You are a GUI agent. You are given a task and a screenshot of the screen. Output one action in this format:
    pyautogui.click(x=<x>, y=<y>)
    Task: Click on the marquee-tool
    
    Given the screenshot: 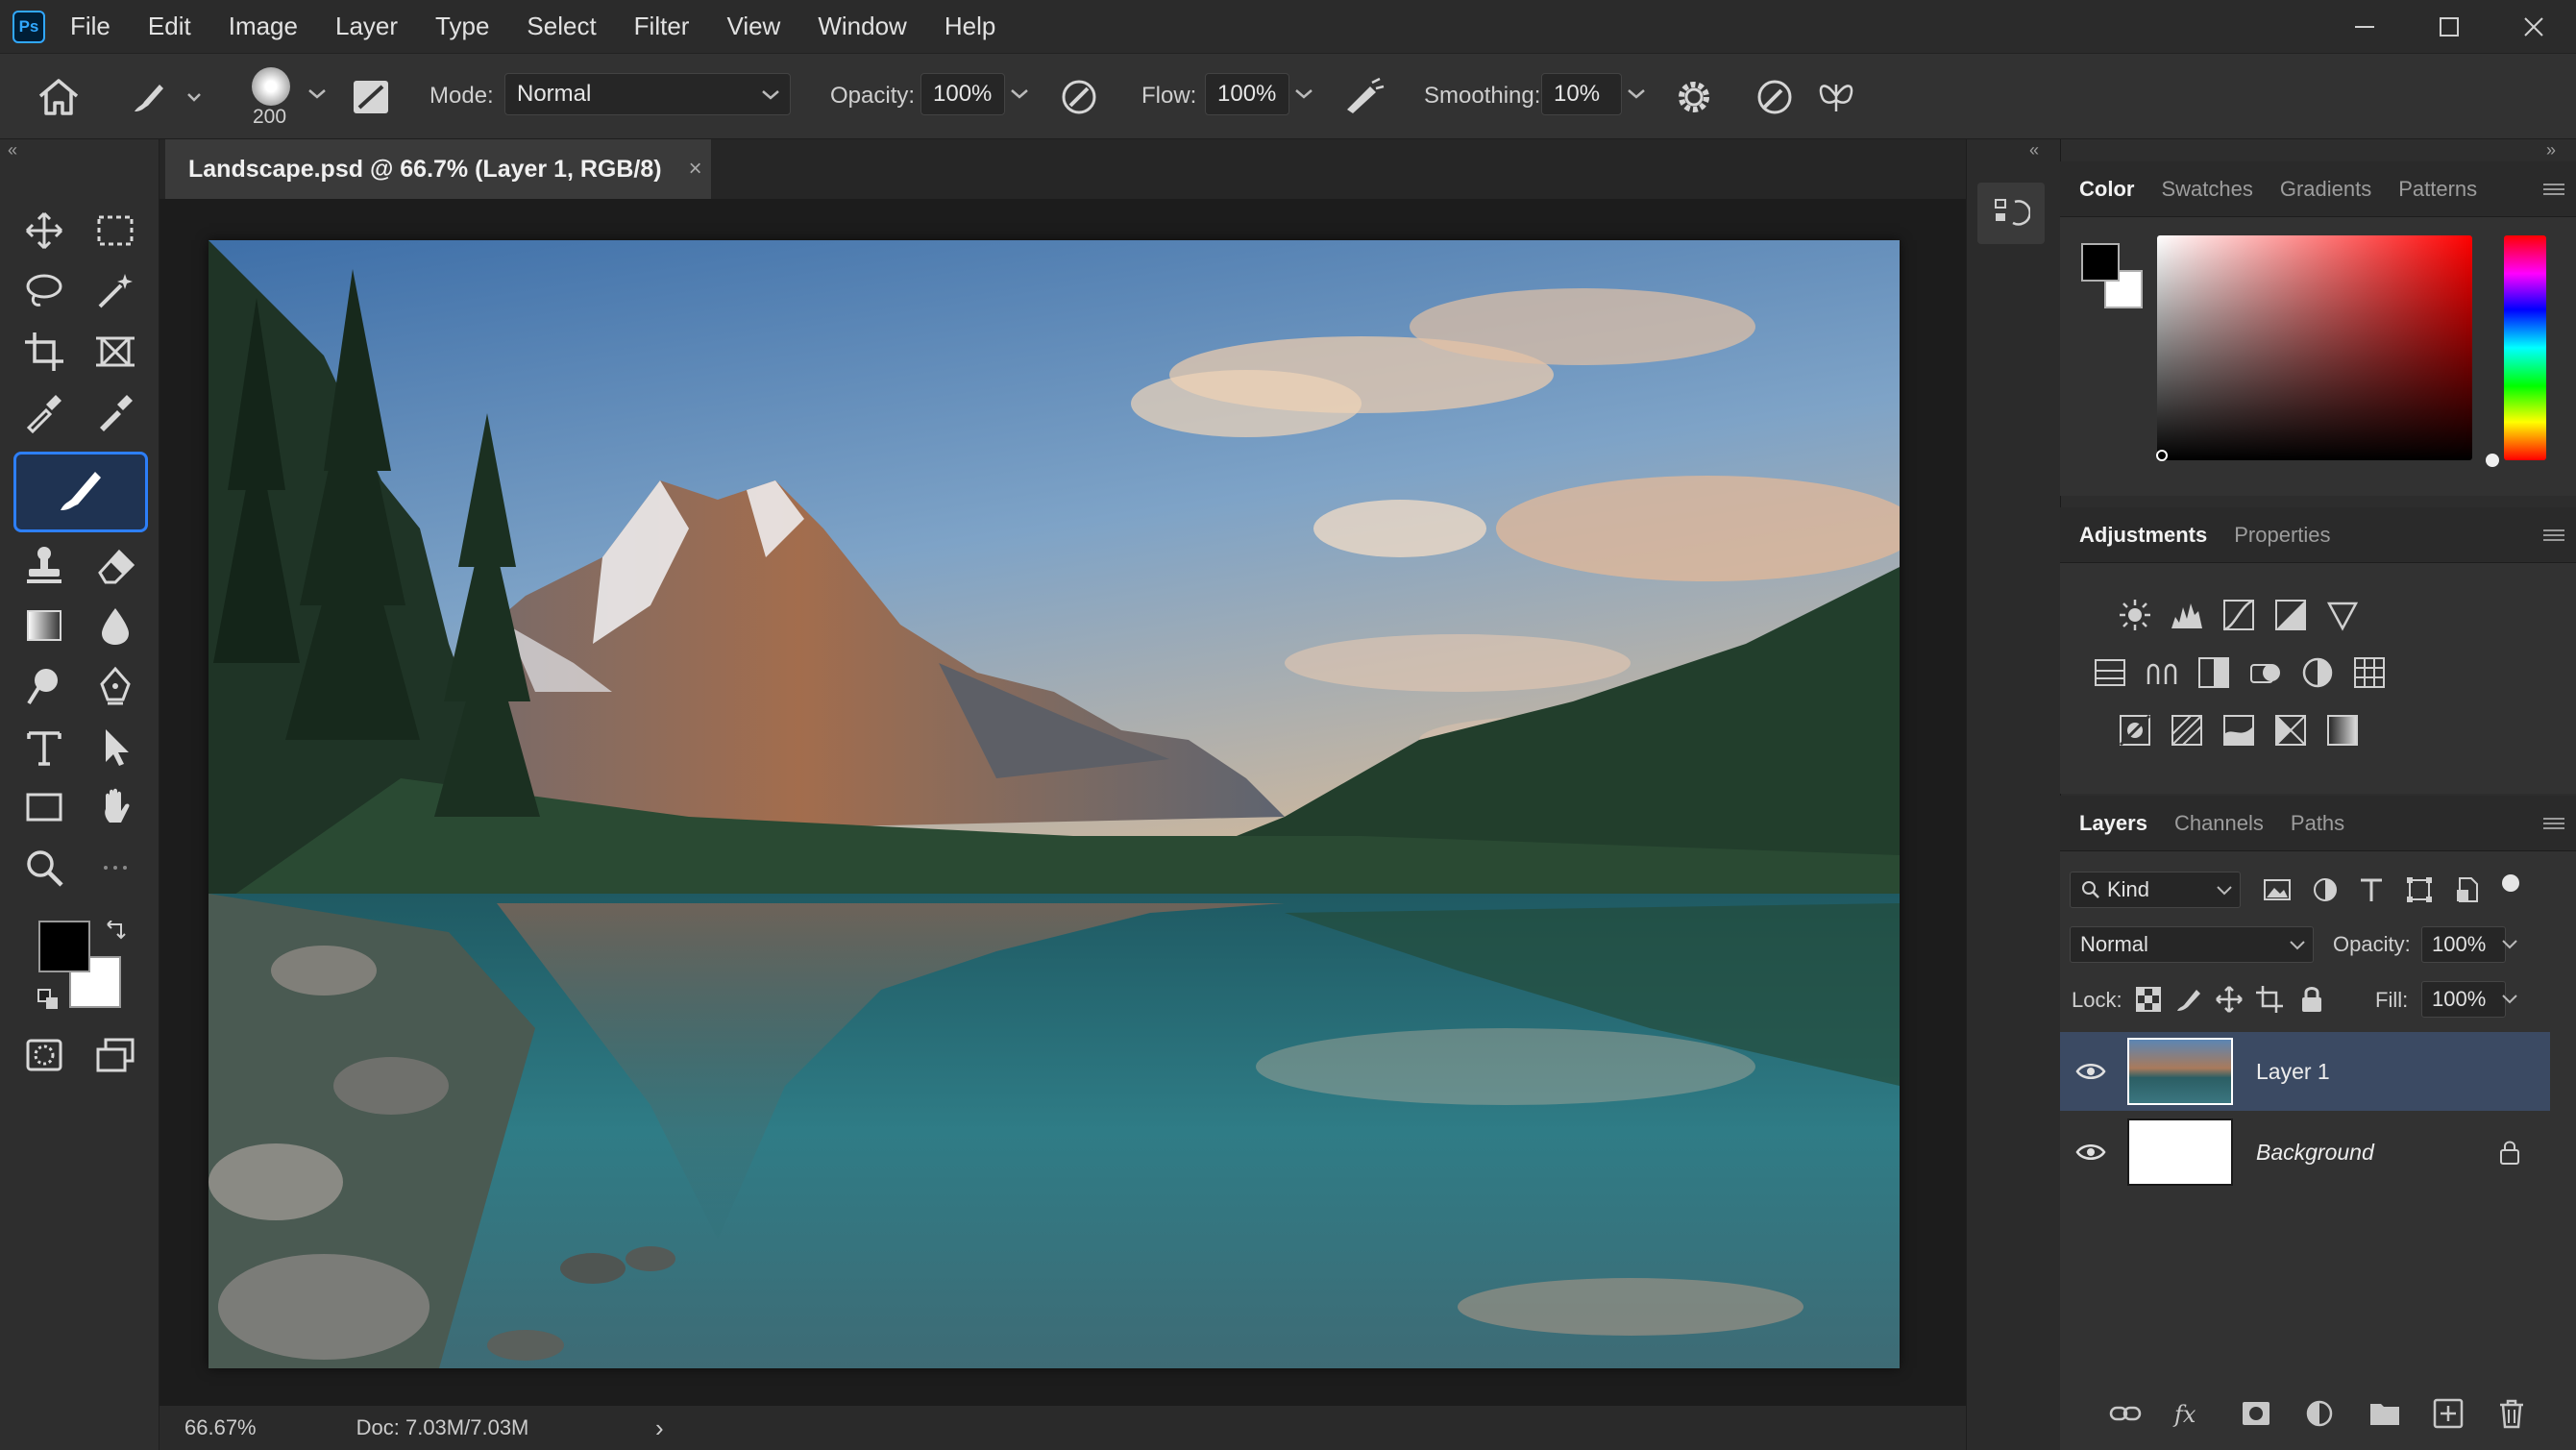 What is the action you would take?
    pyautogui.click(x=115, y=231)
    